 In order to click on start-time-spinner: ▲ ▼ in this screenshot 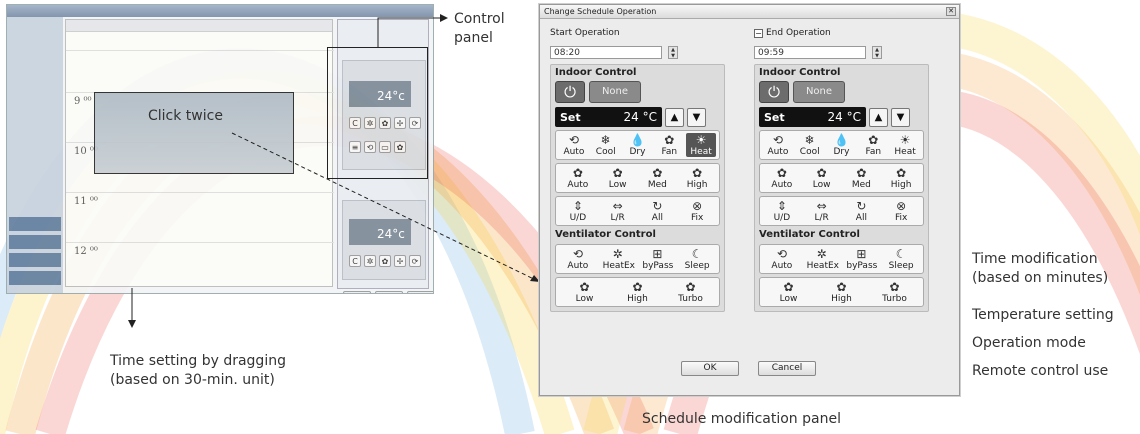, I will do `click(673, 52)`.